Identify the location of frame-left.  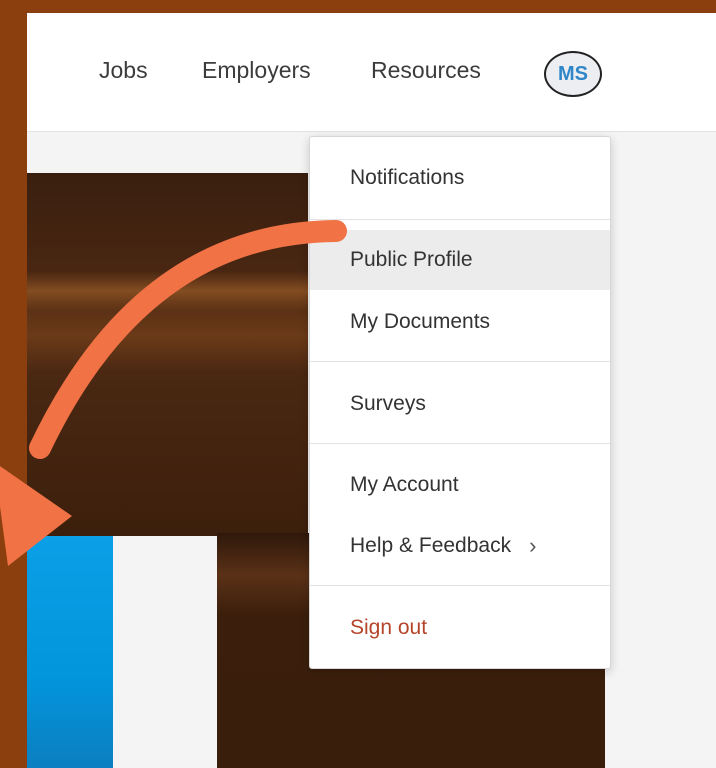
(13, 384).